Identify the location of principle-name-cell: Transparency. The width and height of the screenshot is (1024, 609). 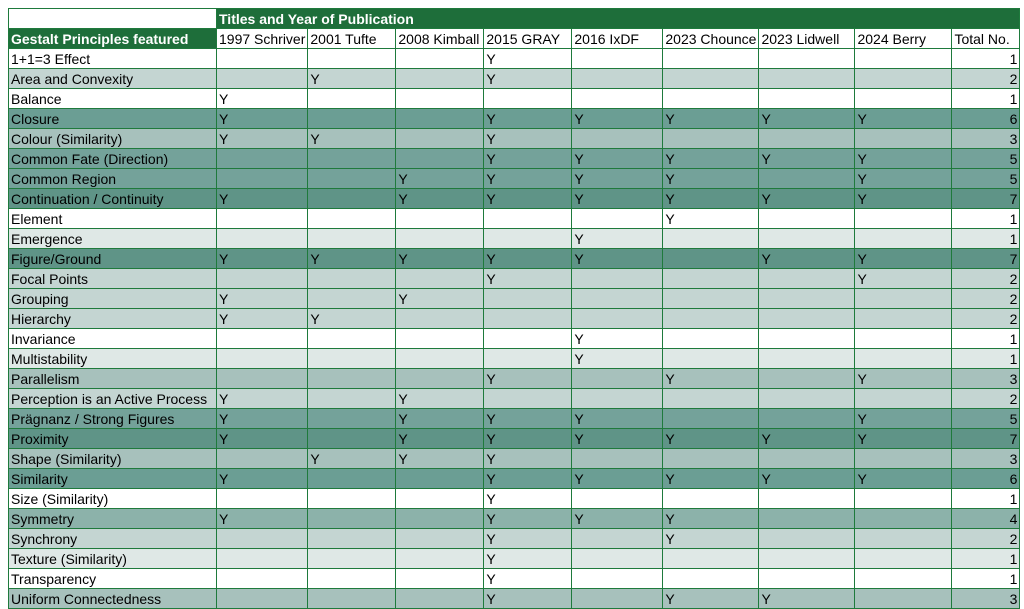
(112, 578).